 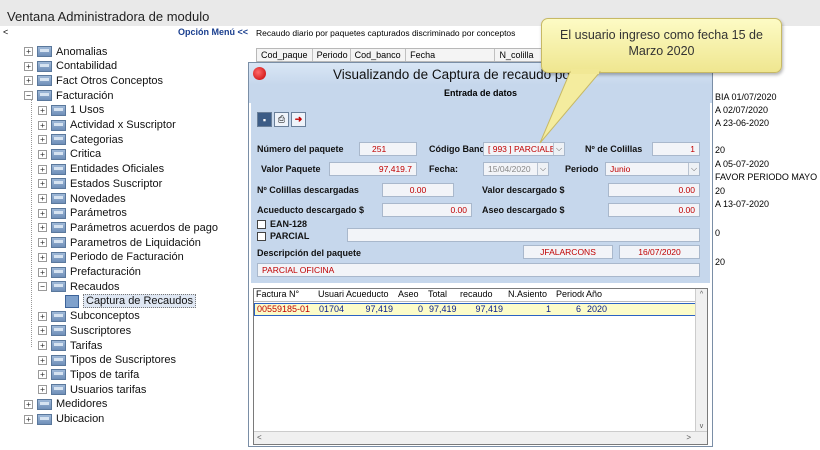 What do you see at coordinates (107, 360) in the screenshot?
I see `tree-item-tipos-de-suscriptores: + Tipos de Suscriptores` at bounding box center [107, 360].